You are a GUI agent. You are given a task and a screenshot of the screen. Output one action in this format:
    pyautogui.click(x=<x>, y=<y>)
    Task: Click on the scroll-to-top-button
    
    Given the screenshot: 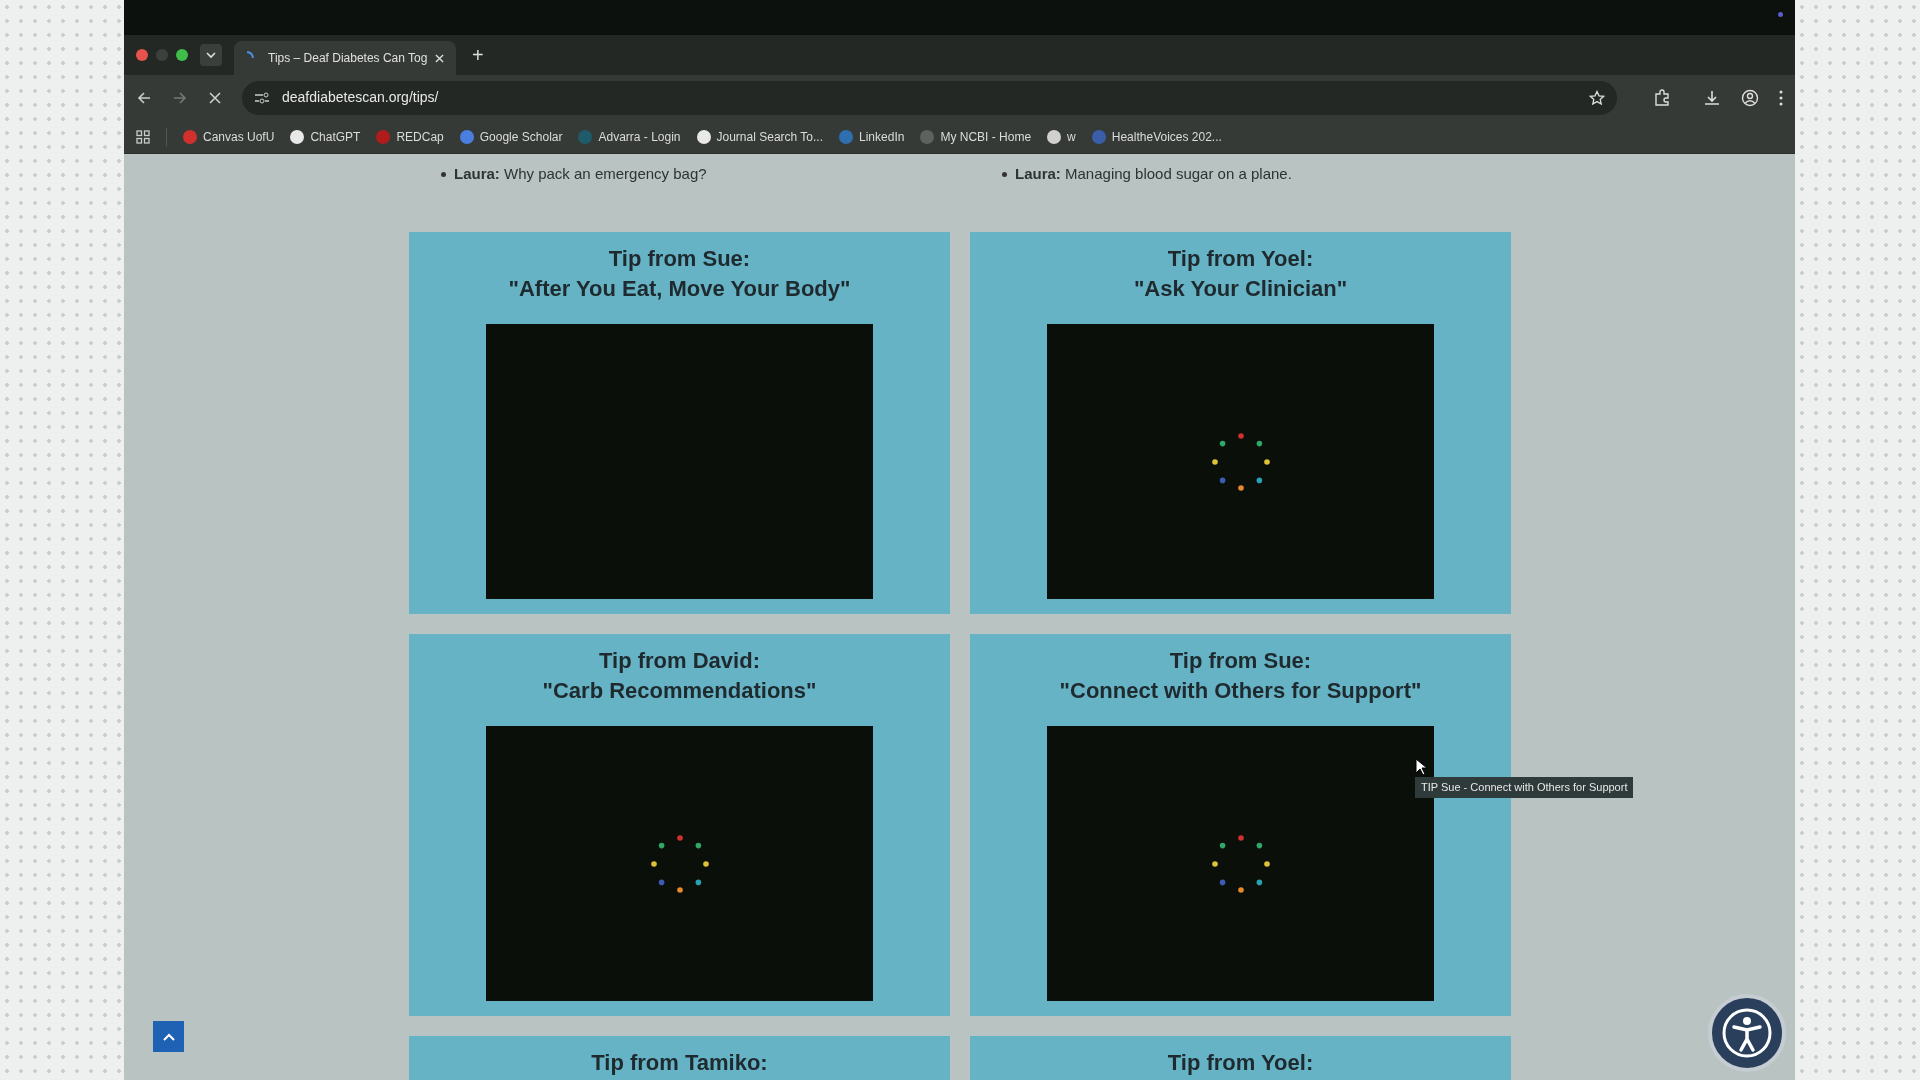 What is the action you would take?
    pyautogui.click(x=168, y=1036)
    